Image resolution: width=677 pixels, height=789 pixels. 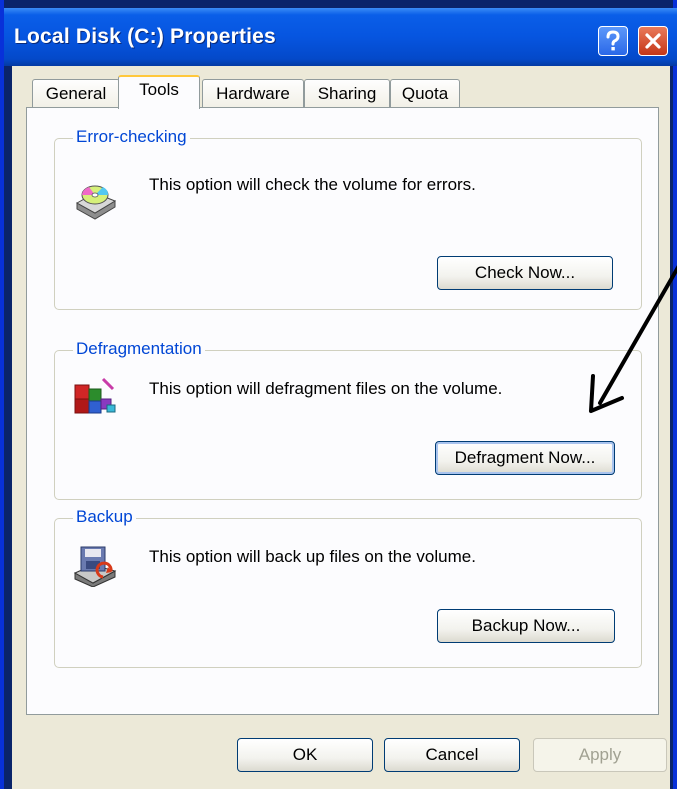 I want to click on tab-quota: Quota, so click(x=425, y=94).